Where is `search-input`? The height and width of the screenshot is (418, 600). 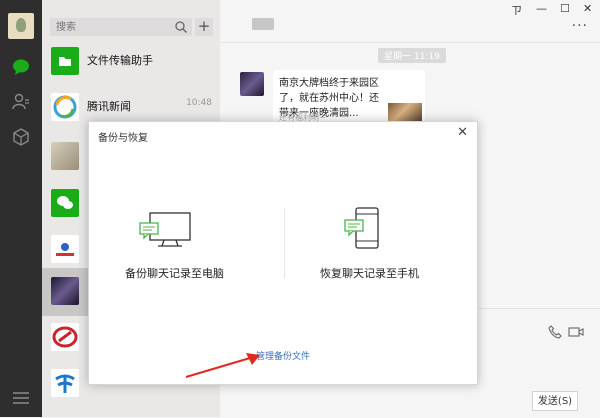
search-input is located at coordinates (115, 27).